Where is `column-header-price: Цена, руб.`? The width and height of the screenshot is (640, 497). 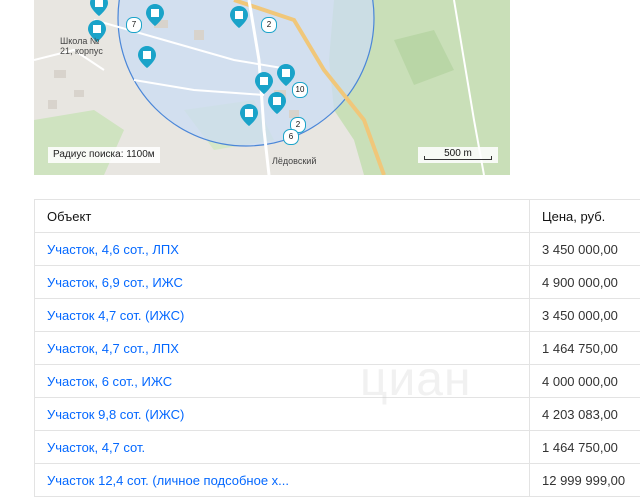 column-header-price: Цена, руб. is located at coordinates (585, 216).